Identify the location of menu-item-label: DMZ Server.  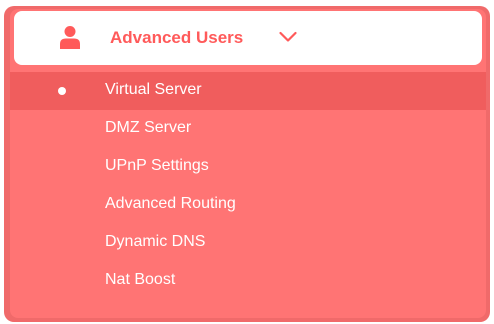
(148, 127).